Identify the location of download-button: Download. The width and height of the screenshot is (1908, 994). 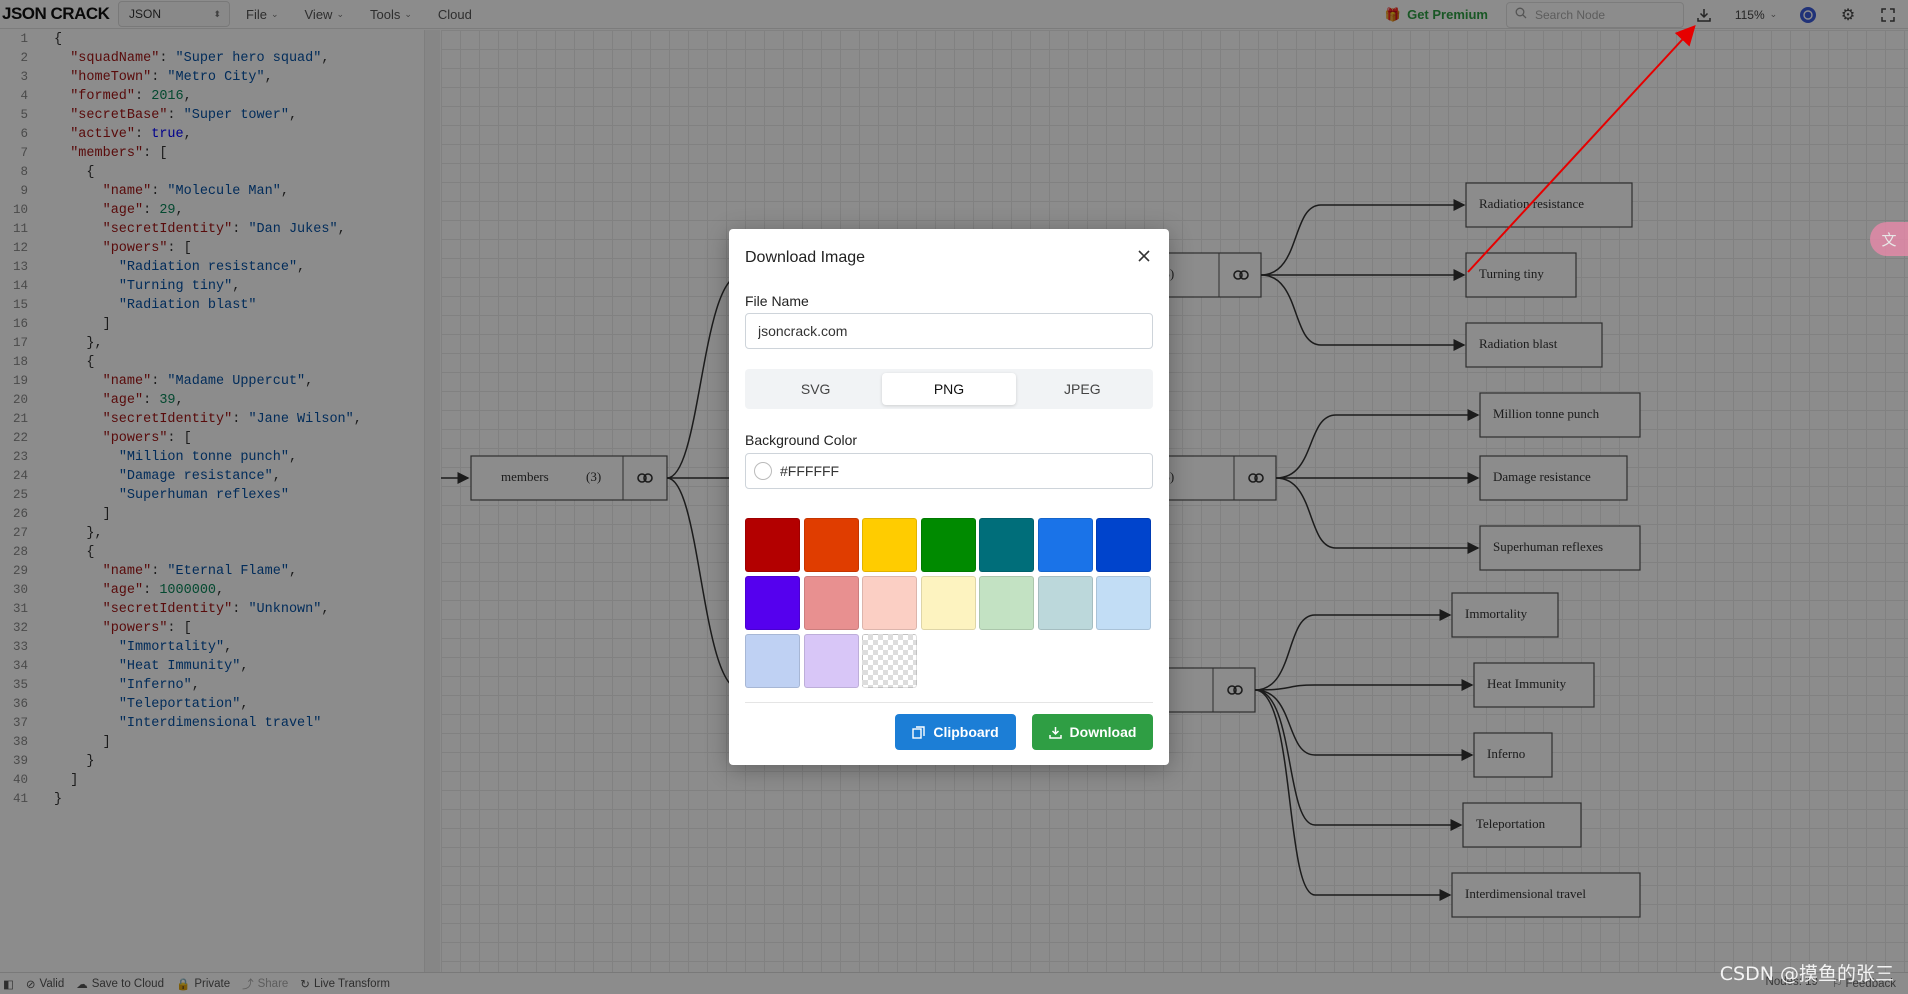
(1092, 732).